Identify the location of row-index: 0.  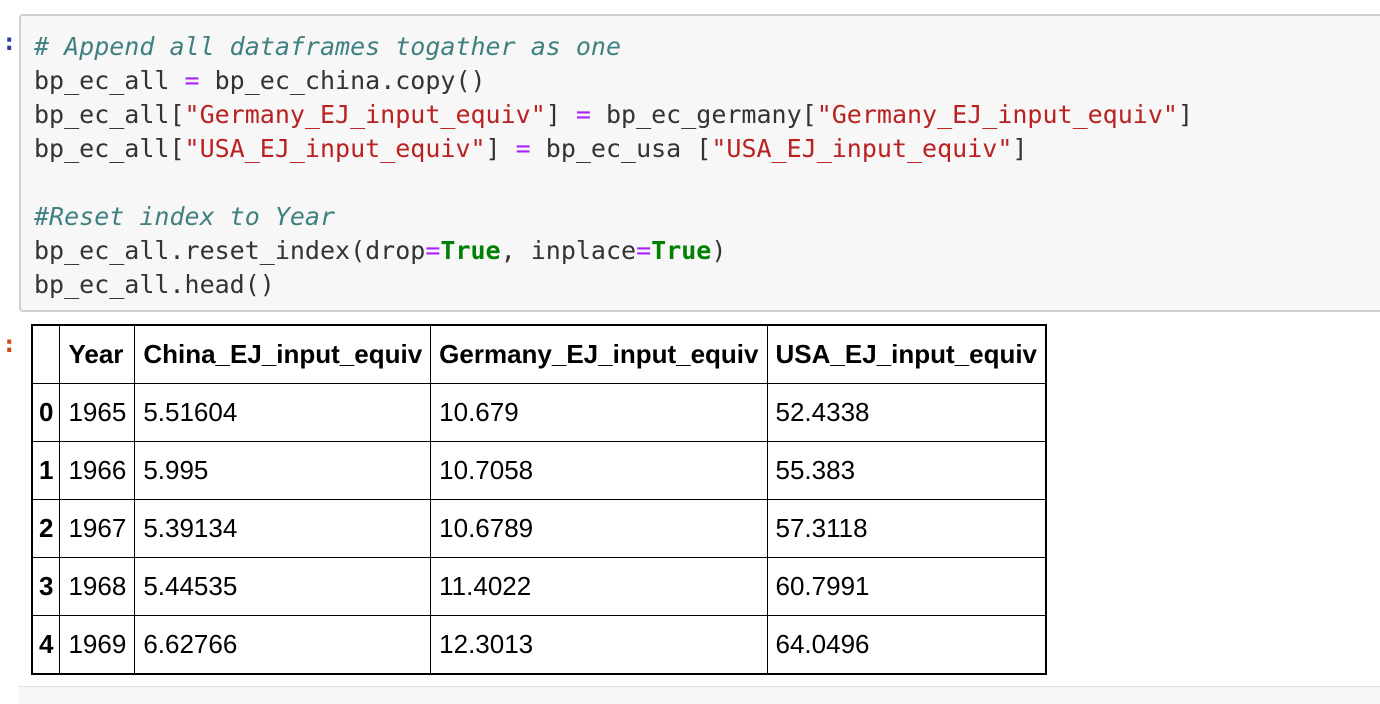
(46, 412).